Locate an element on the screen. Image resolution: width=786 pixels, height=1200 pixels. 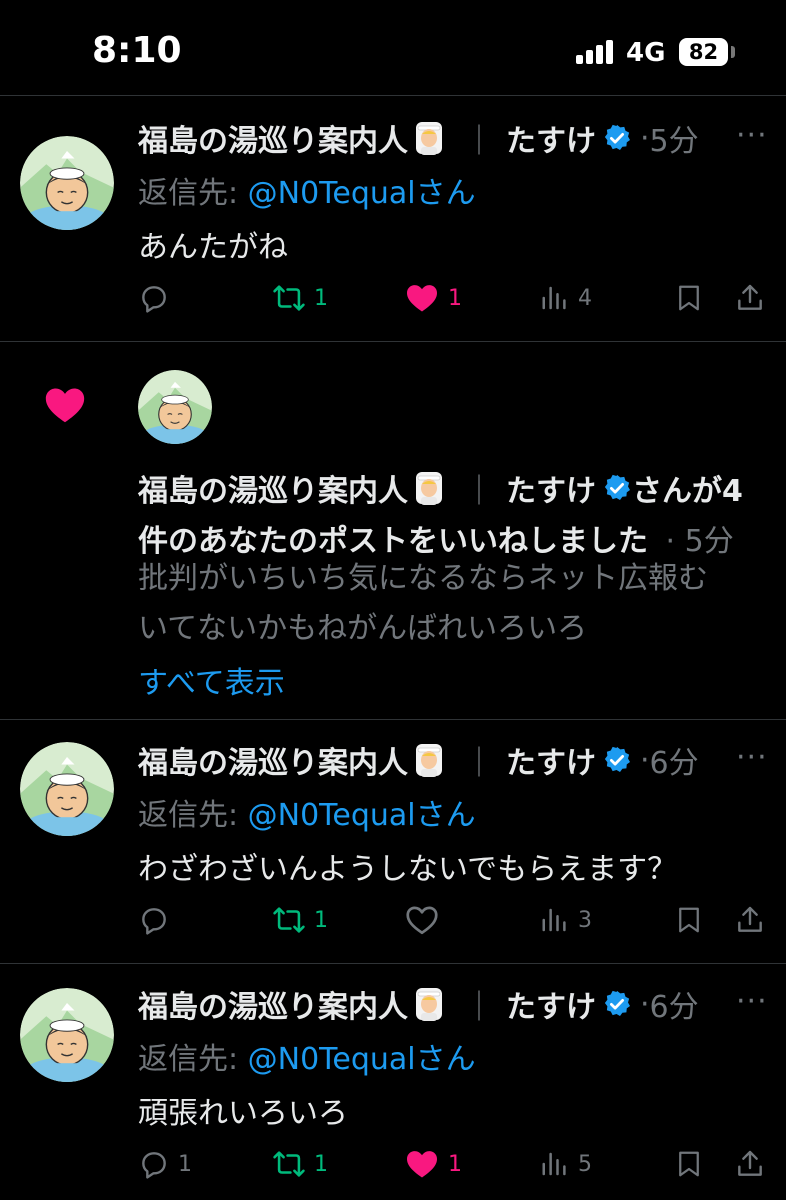
views-count: 5 is located at coordinates (585, 1164).